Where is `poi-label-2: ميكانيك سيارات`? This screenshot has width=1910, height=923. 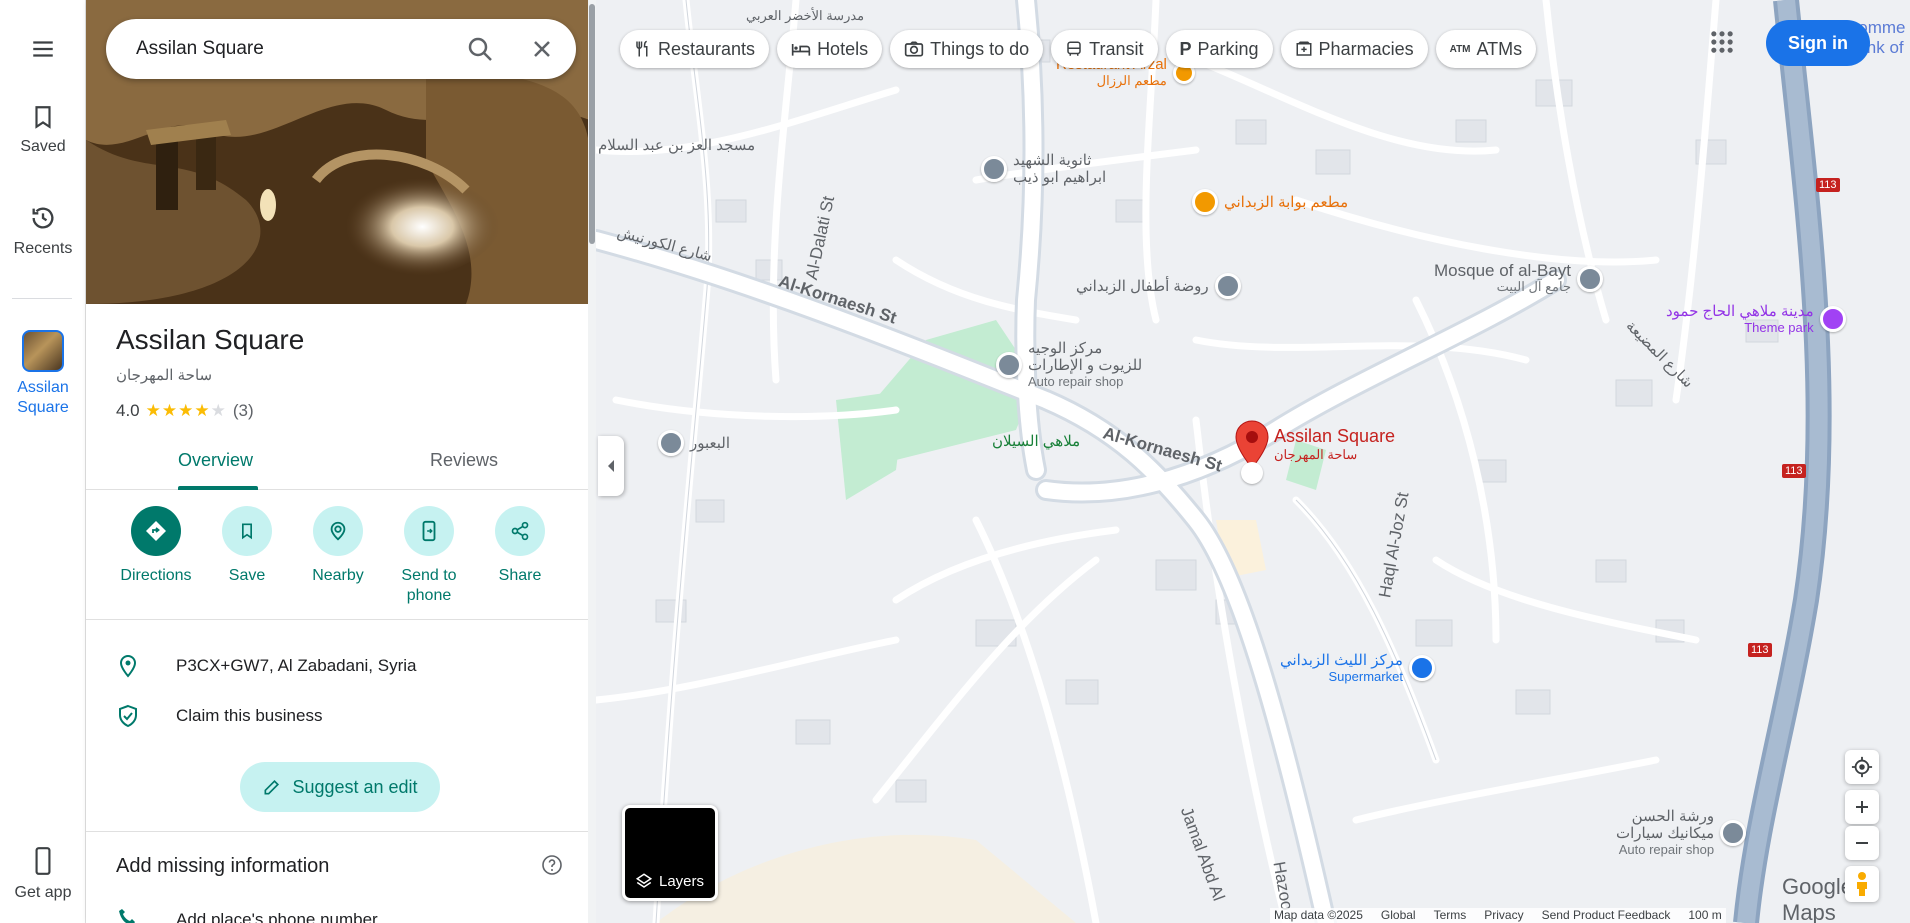 poi-label-2: ميكانيك سيارات is located at coordinates (1665, 833).